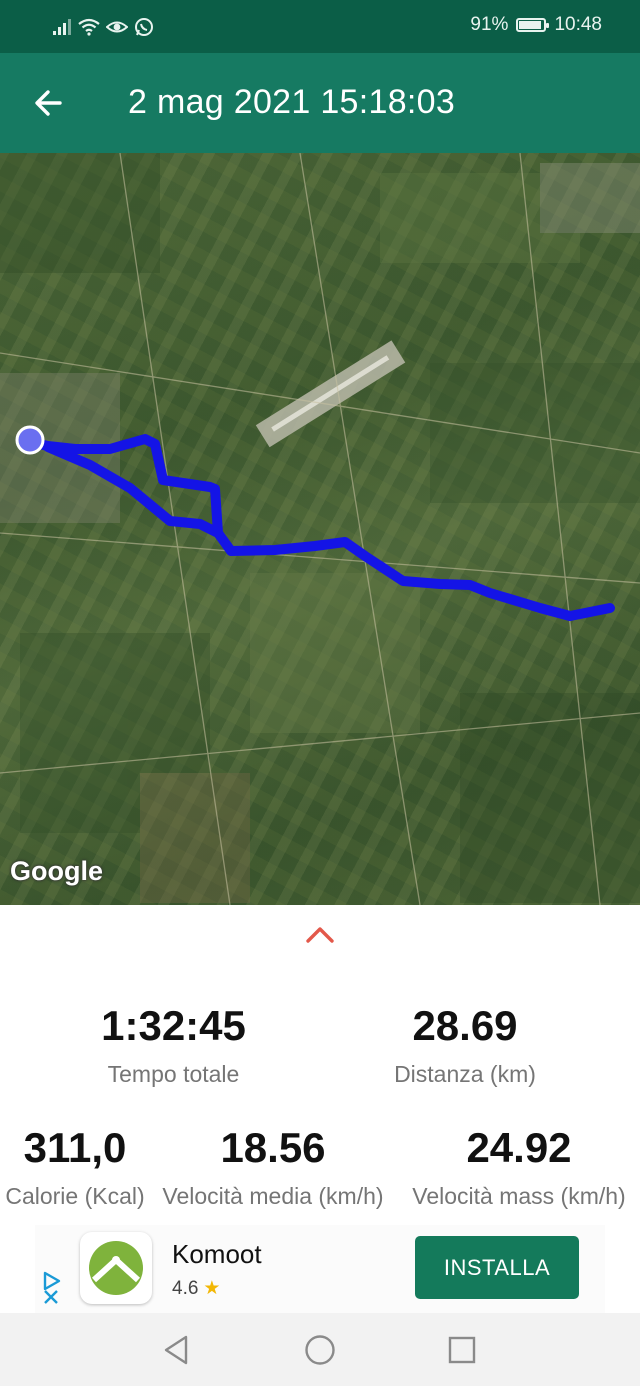 The image size is (640, 1386). What do you see at coordinates (292, 102) in the screenshot?
I see `page-title: 2 mag 2021 15:18:03` at bounding box center [292, 102].